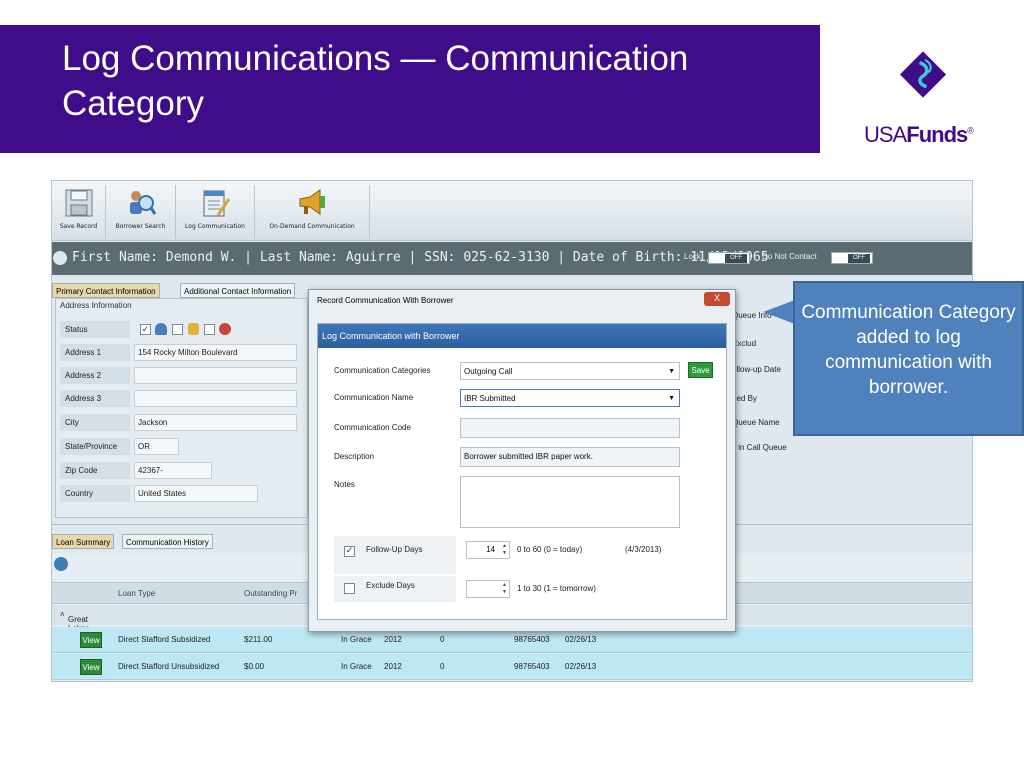 This screenshot has width=1024, height=768. I want to click on col-loan-type: Loan Type, so click(136, 593).